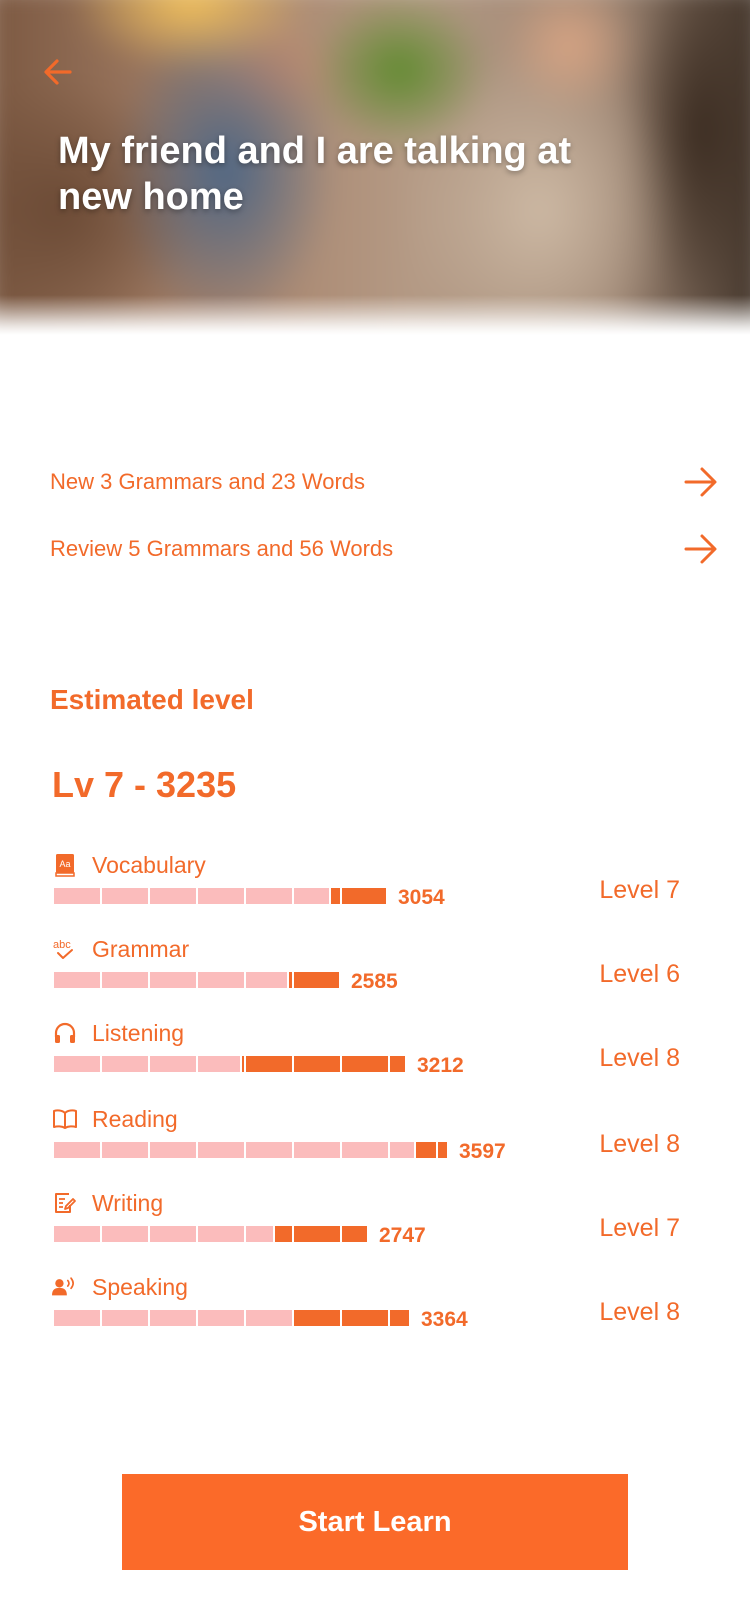 Image resolution: width=750 pixels, height=1624 pixels. Describe the element at coordinates (402, 1235) in the screenshot. I see `skill-score: 2747` at that location.